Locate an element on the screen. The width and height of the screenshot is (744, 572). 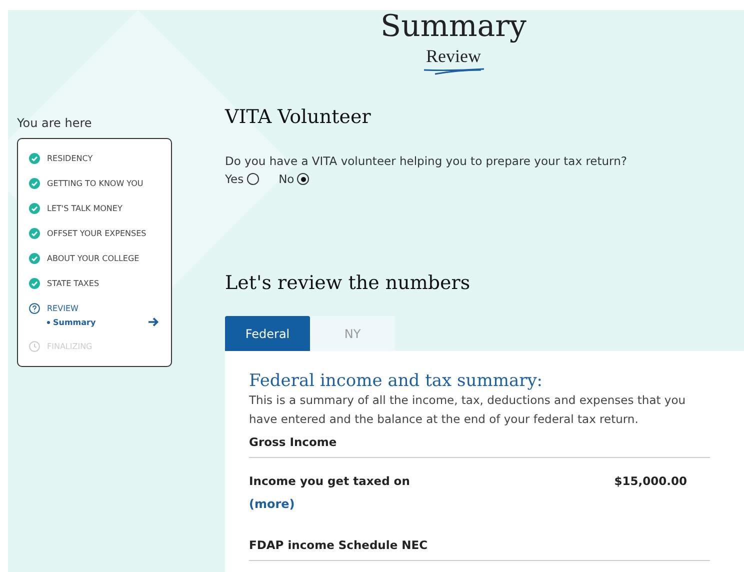
progress-step: RESIDENCY is located at coordinates (70, 158).